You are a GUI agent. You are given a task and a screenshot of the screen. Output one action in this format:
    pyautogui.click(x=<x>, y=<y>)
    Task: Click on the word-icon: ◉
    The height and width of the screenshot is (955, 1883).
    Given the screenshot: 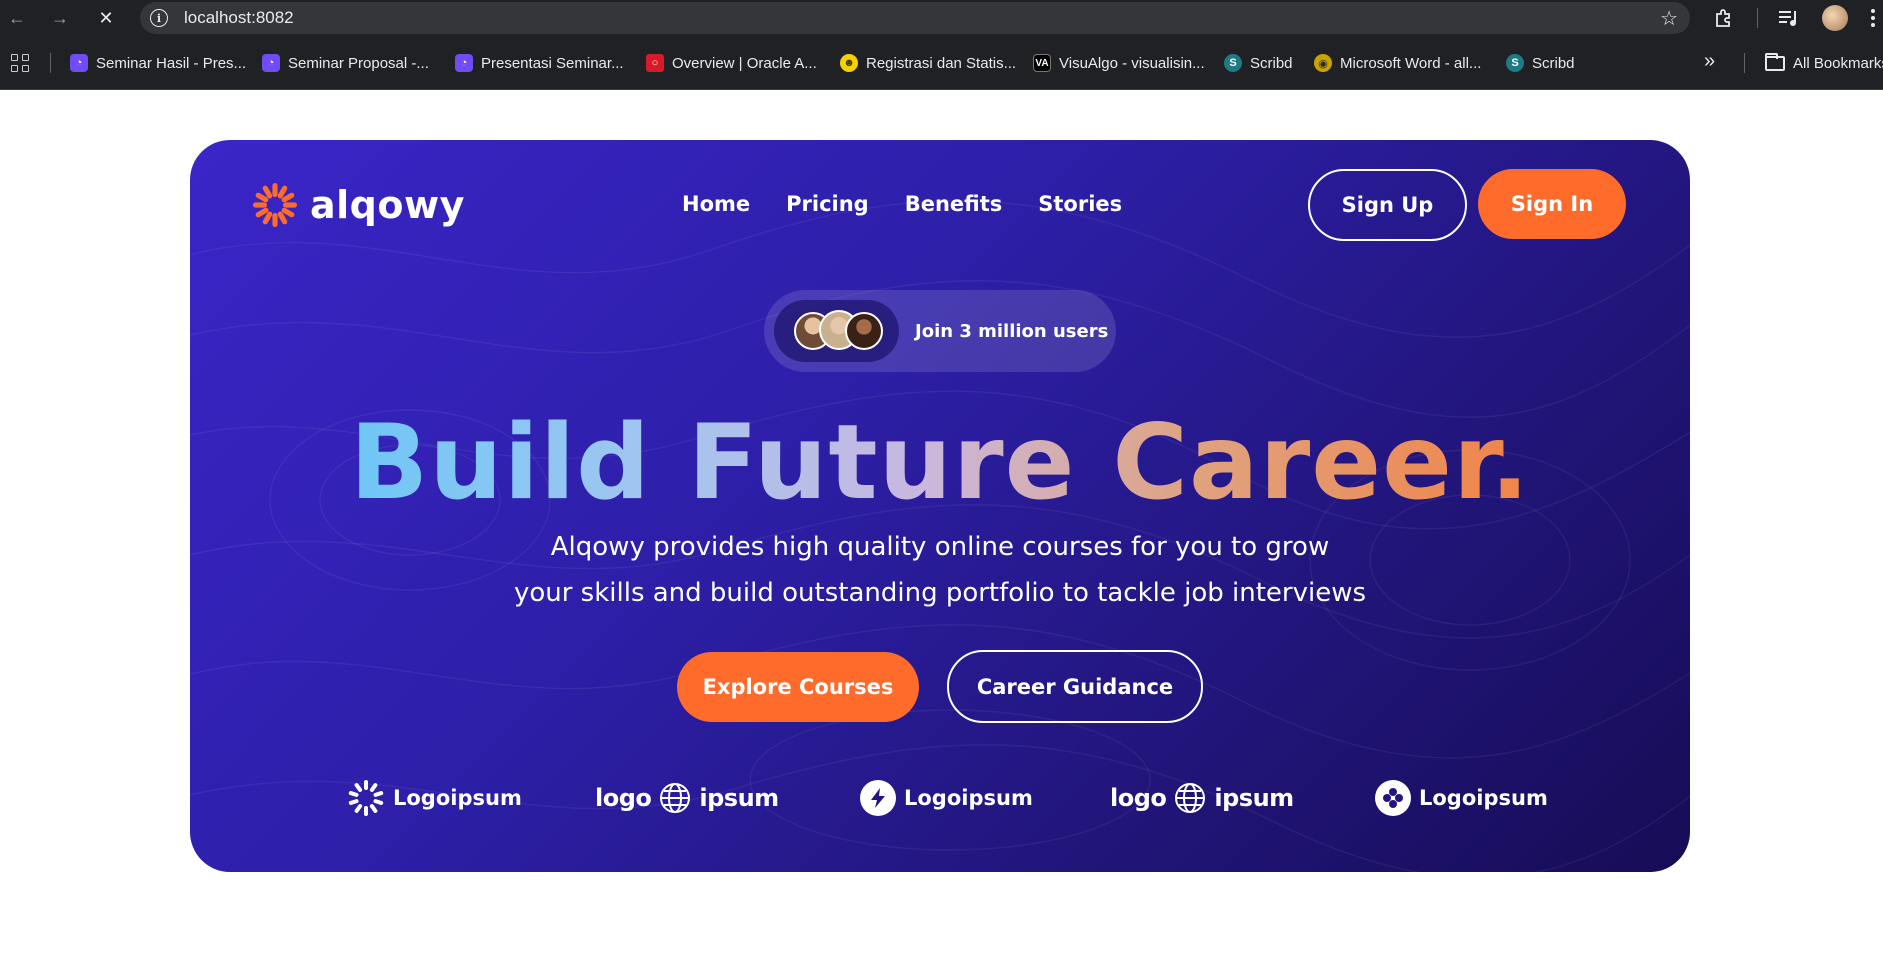 What is the action you would take?
    pyautogui.click(x=1323, y=63)
    